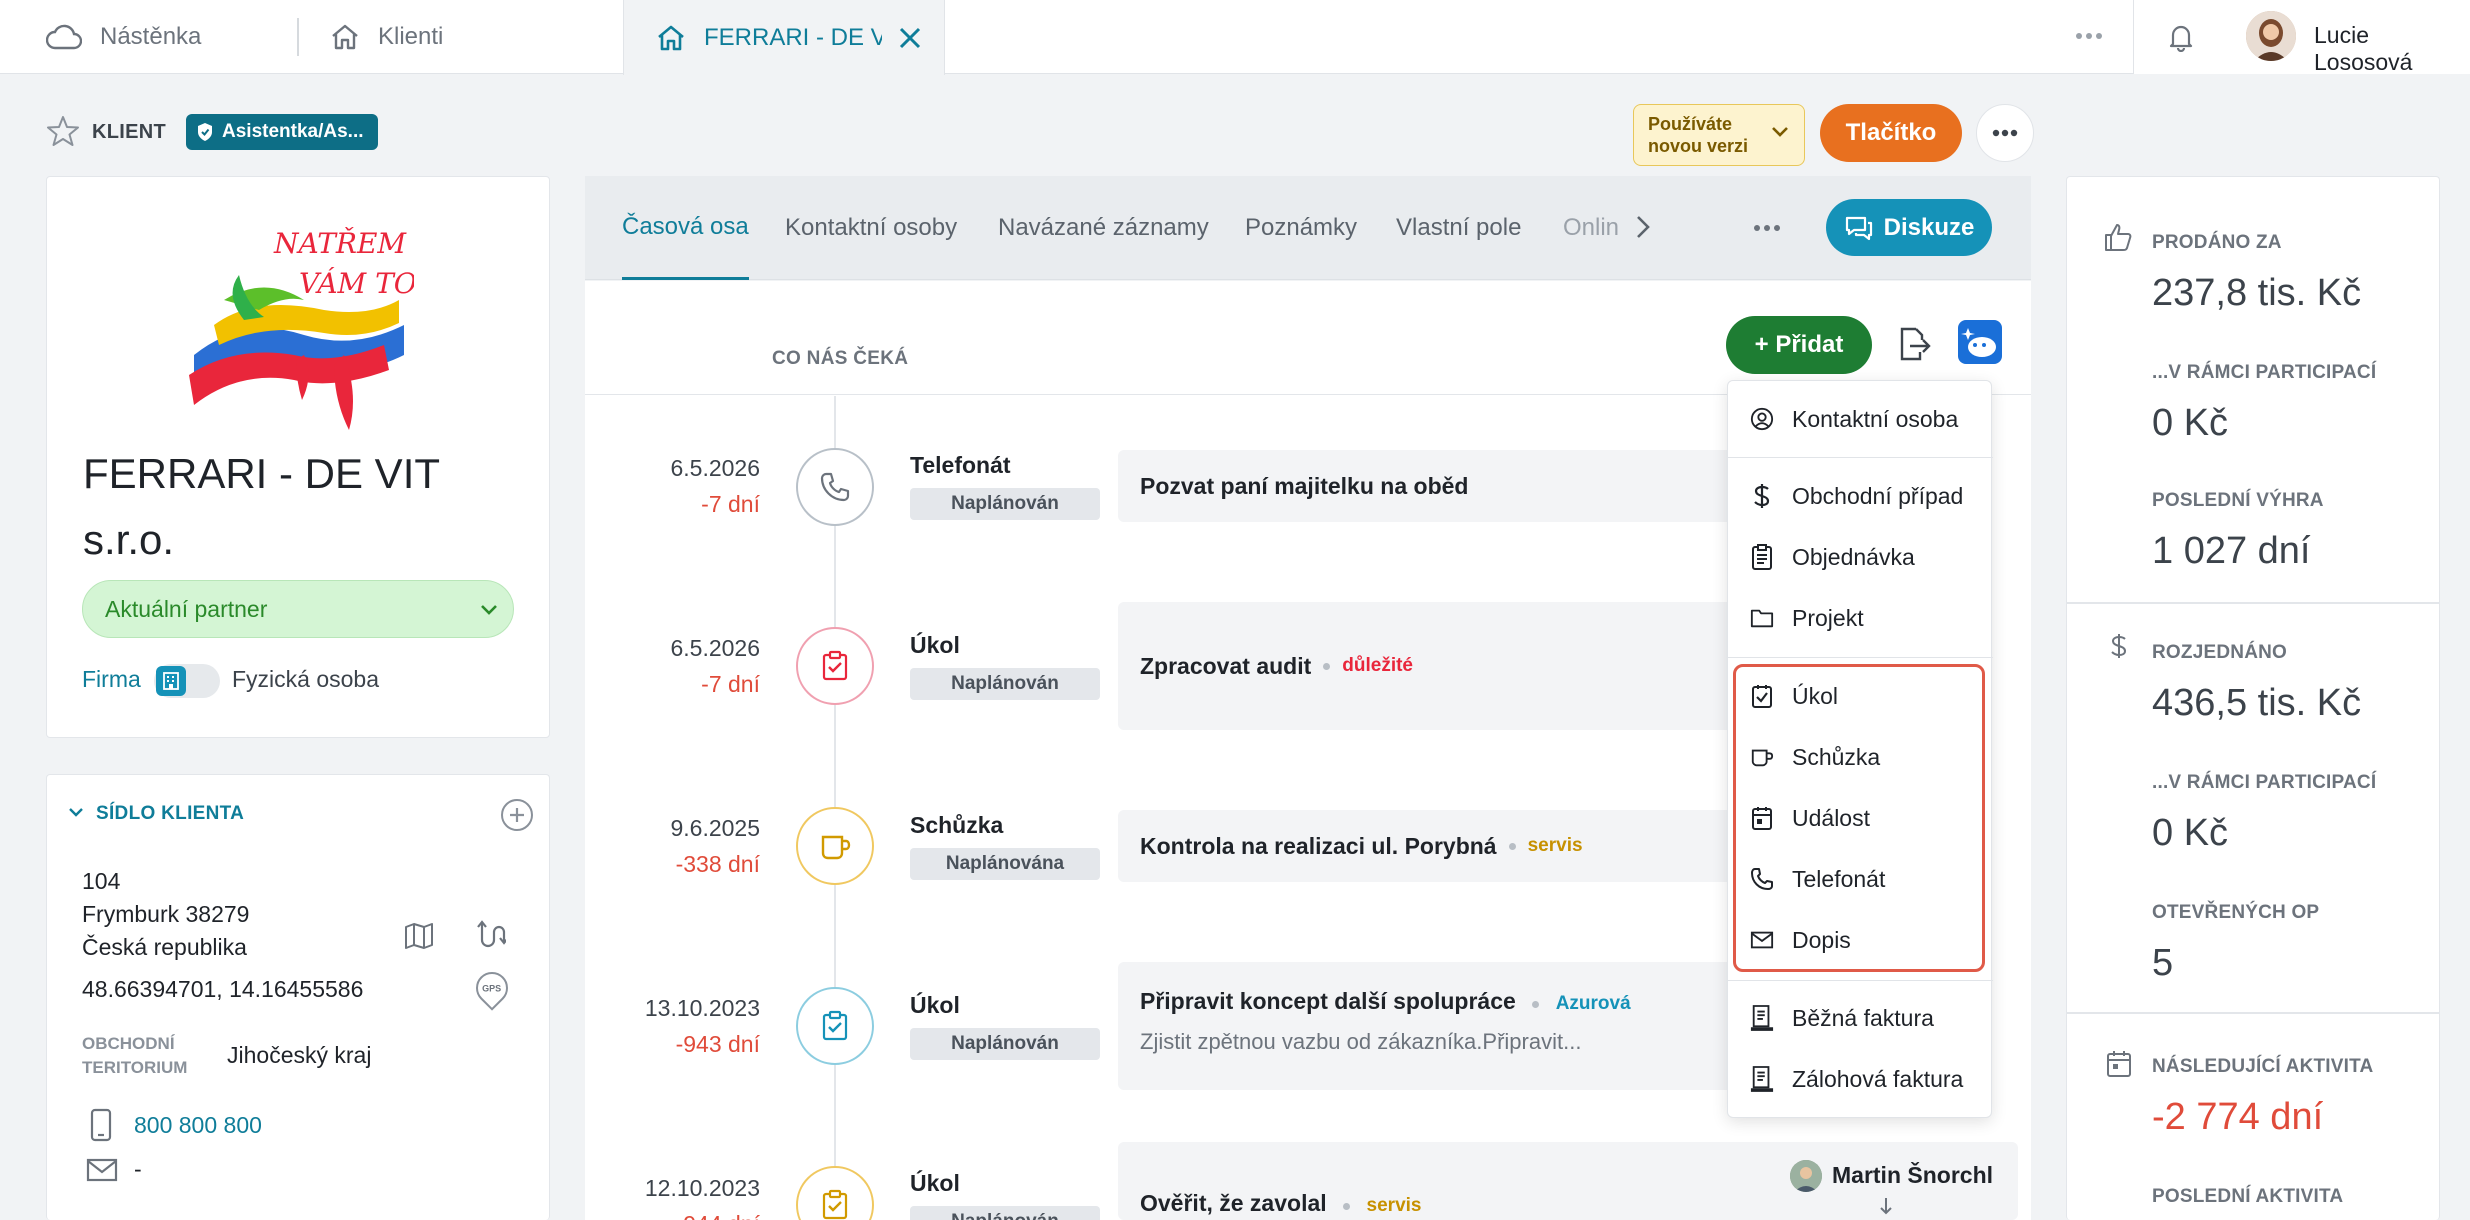 The image size is (2470, 1220). I want to click on activity-card: Kontrola na realizaci ul. Porybná servis, so click(1428, 846).